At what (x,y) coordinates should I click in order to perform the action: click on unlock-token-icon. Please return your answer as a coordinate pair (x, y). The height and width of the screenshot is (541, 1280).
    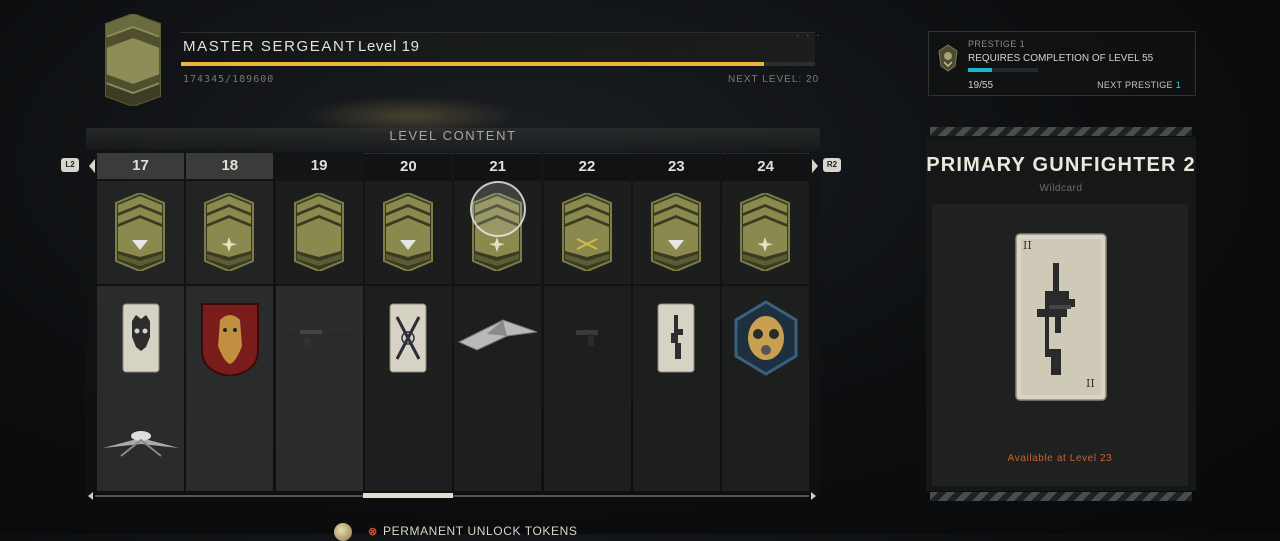
    Looking at the image, I should click on (343, 532).